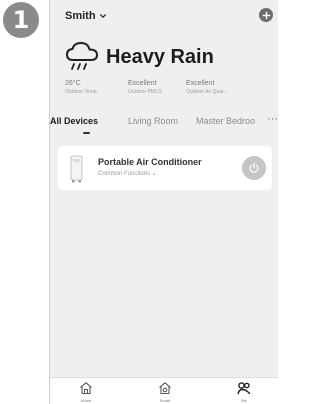 The width and height of the screenshot is (320, 404). I want to click on common-functions-toggle: Common Functions ⌄, so click(127, 173).